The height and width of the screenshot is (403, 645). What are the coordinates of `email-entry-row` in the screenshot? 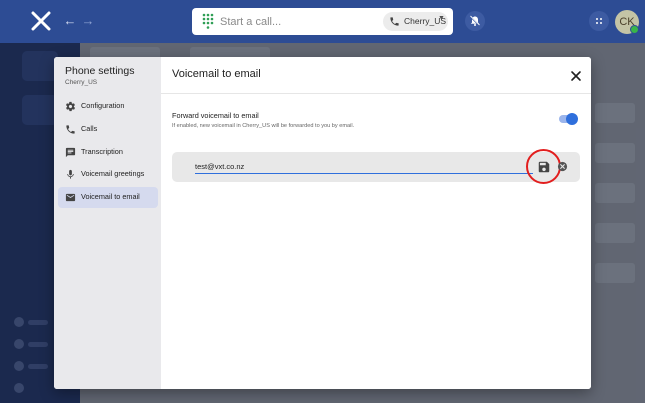 It's located at (376, 166).